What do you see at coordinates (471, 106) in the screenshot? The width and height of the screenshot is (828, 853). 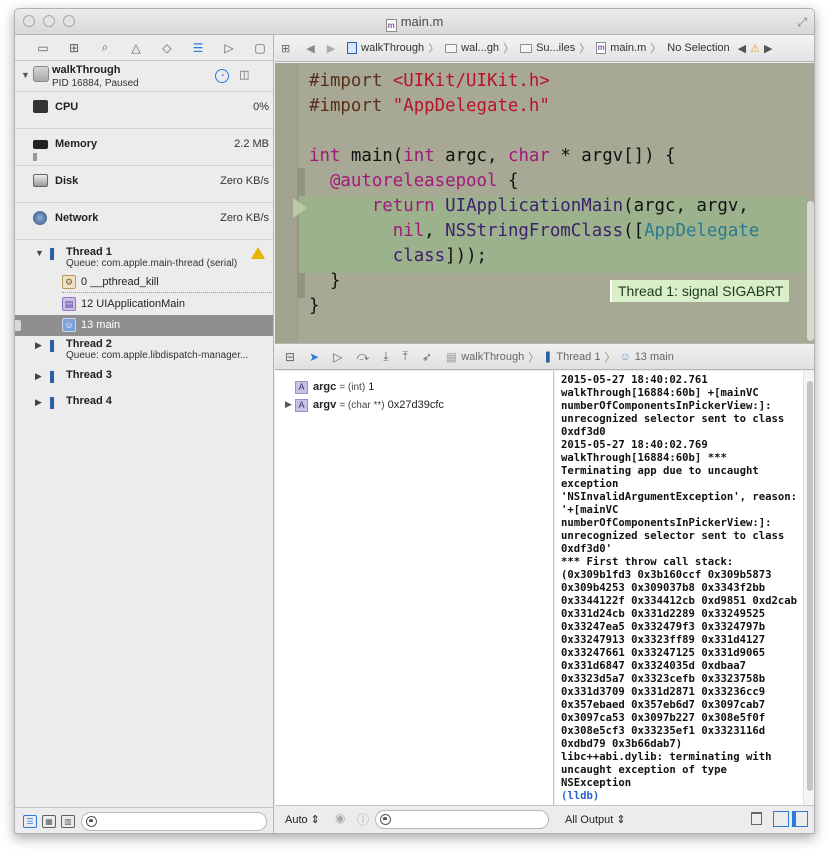 I see `code-token: "AppDelegate.h"` at bounding box center [471, 106].